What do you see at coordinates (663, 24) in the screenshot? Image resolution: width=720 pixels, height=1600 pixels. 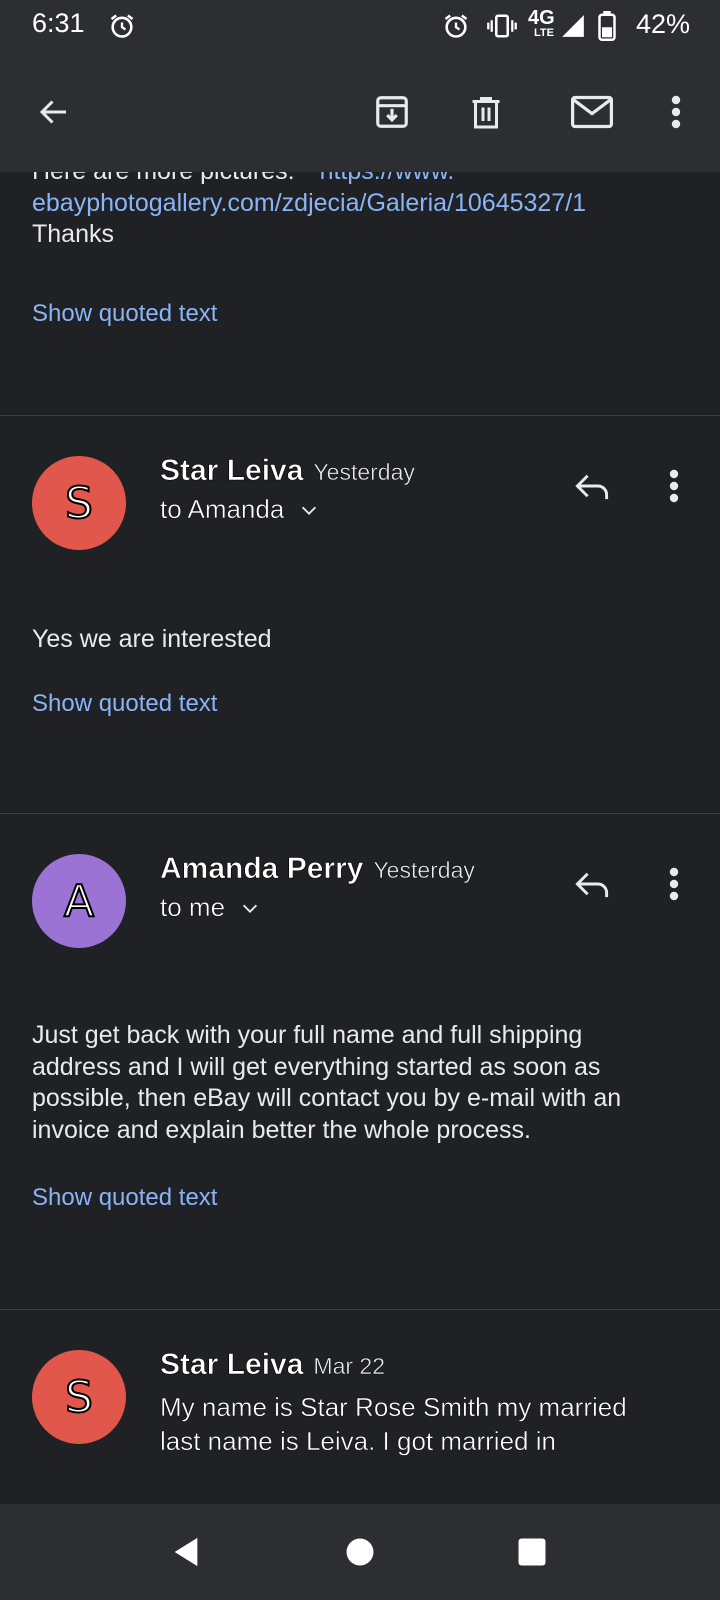 I see `battery-percent: 42%` at bounding box center [663, 24].